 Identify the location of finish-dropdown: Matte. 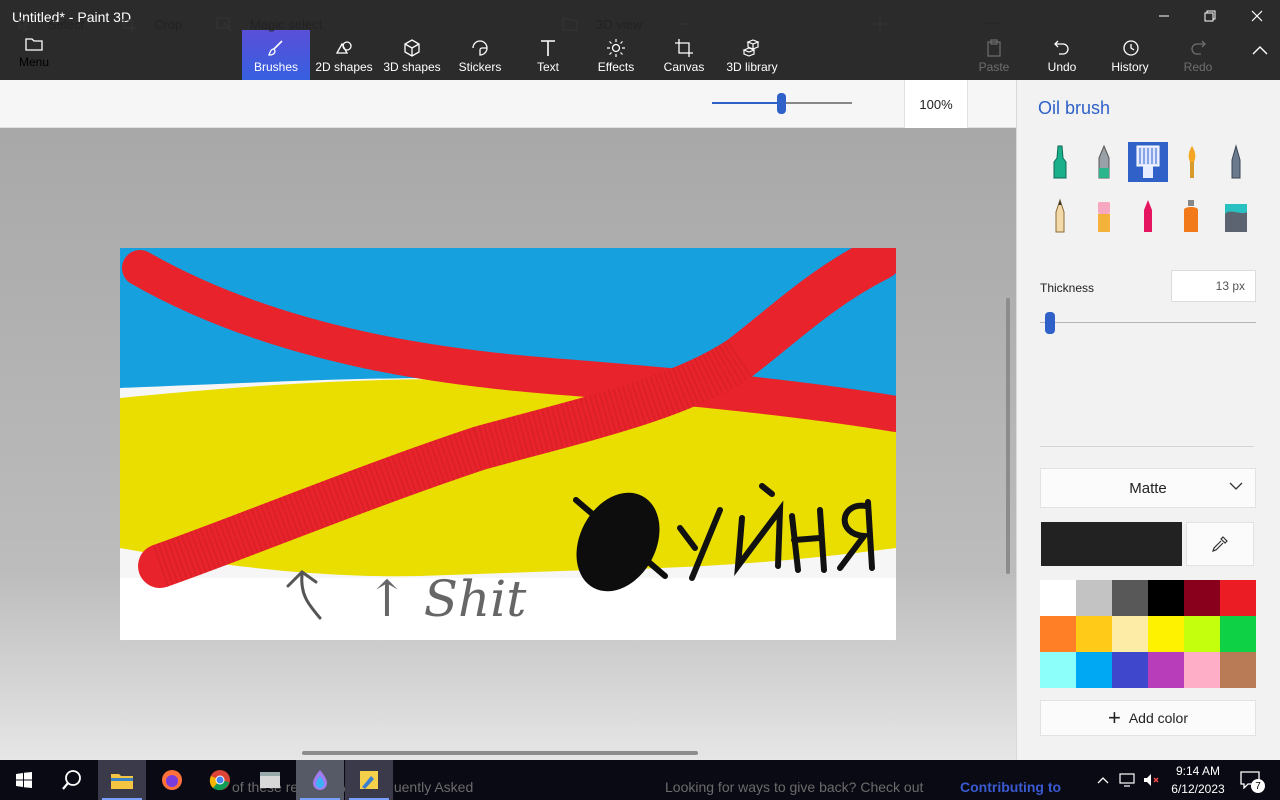
(1148, 488).